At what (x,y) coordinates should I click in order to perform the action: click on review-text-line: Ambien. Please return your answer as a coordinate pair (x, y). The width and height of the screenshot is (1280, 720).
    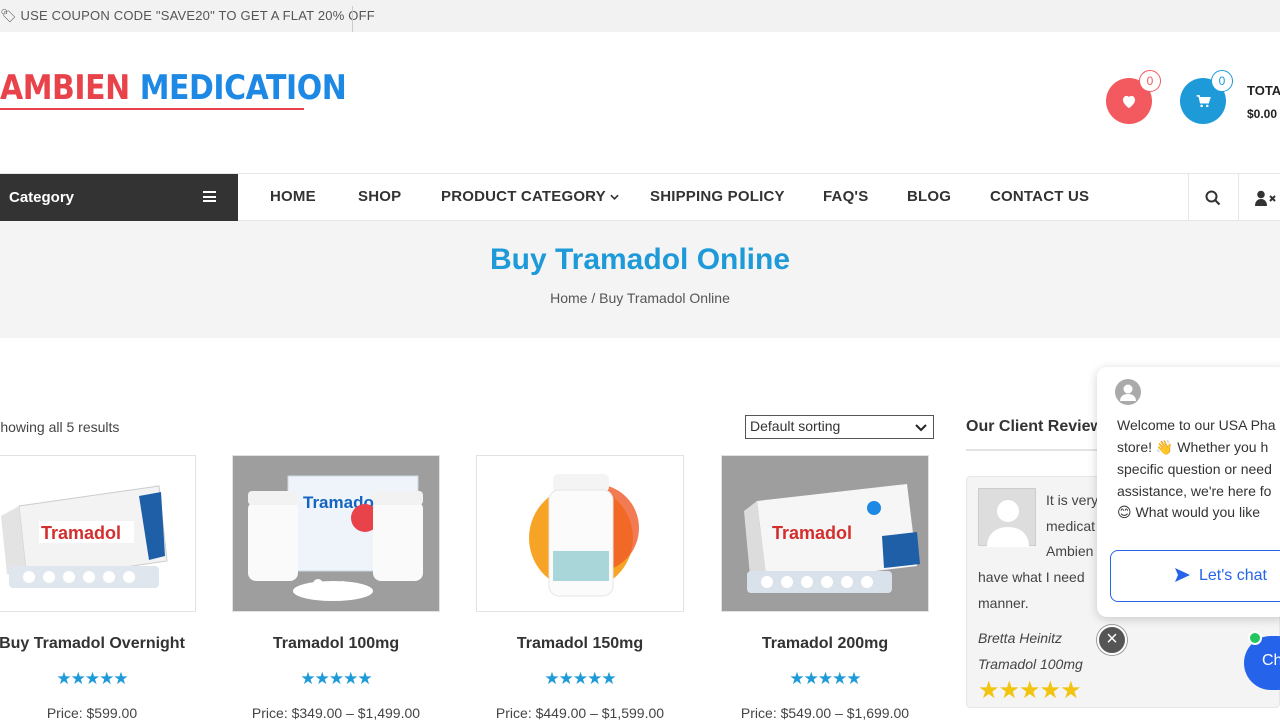
    Looking at the image, I should click on (1070, 551).